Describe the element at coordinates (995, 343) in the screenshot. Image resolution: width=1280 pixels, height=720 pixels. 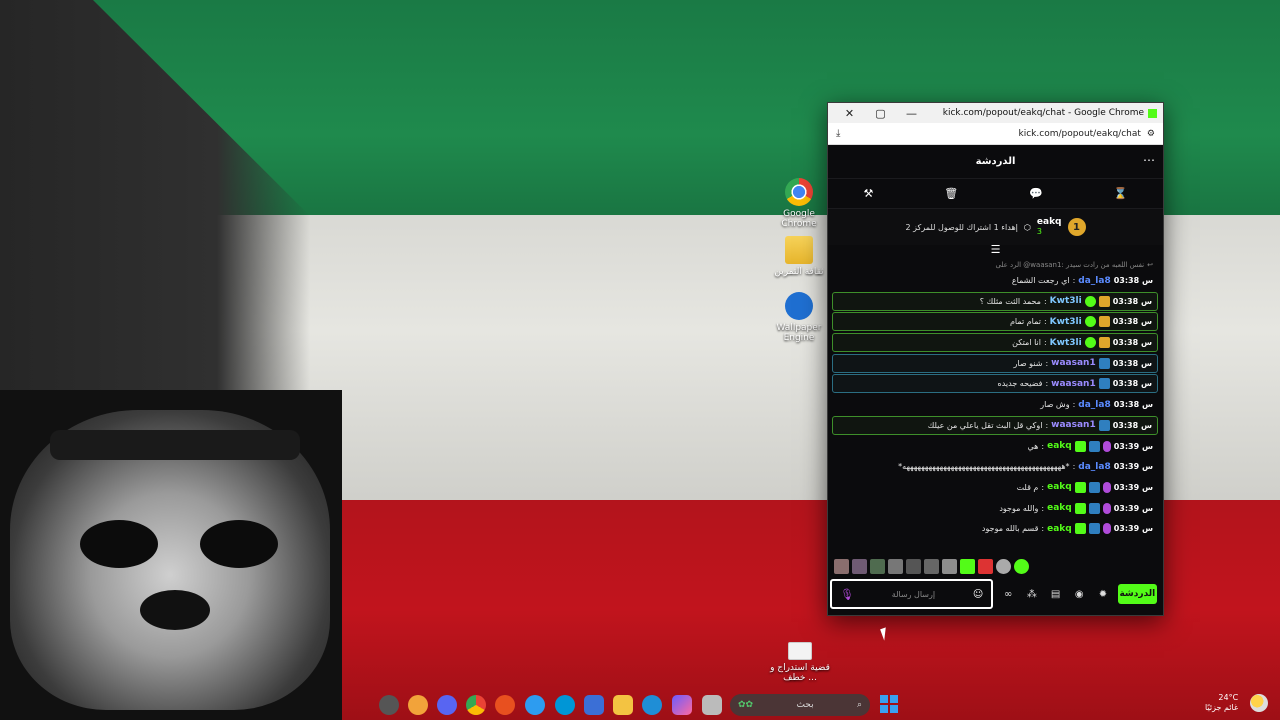
I see `chat-message: انا امتكن: Kwt3li س 03:38` at that location.